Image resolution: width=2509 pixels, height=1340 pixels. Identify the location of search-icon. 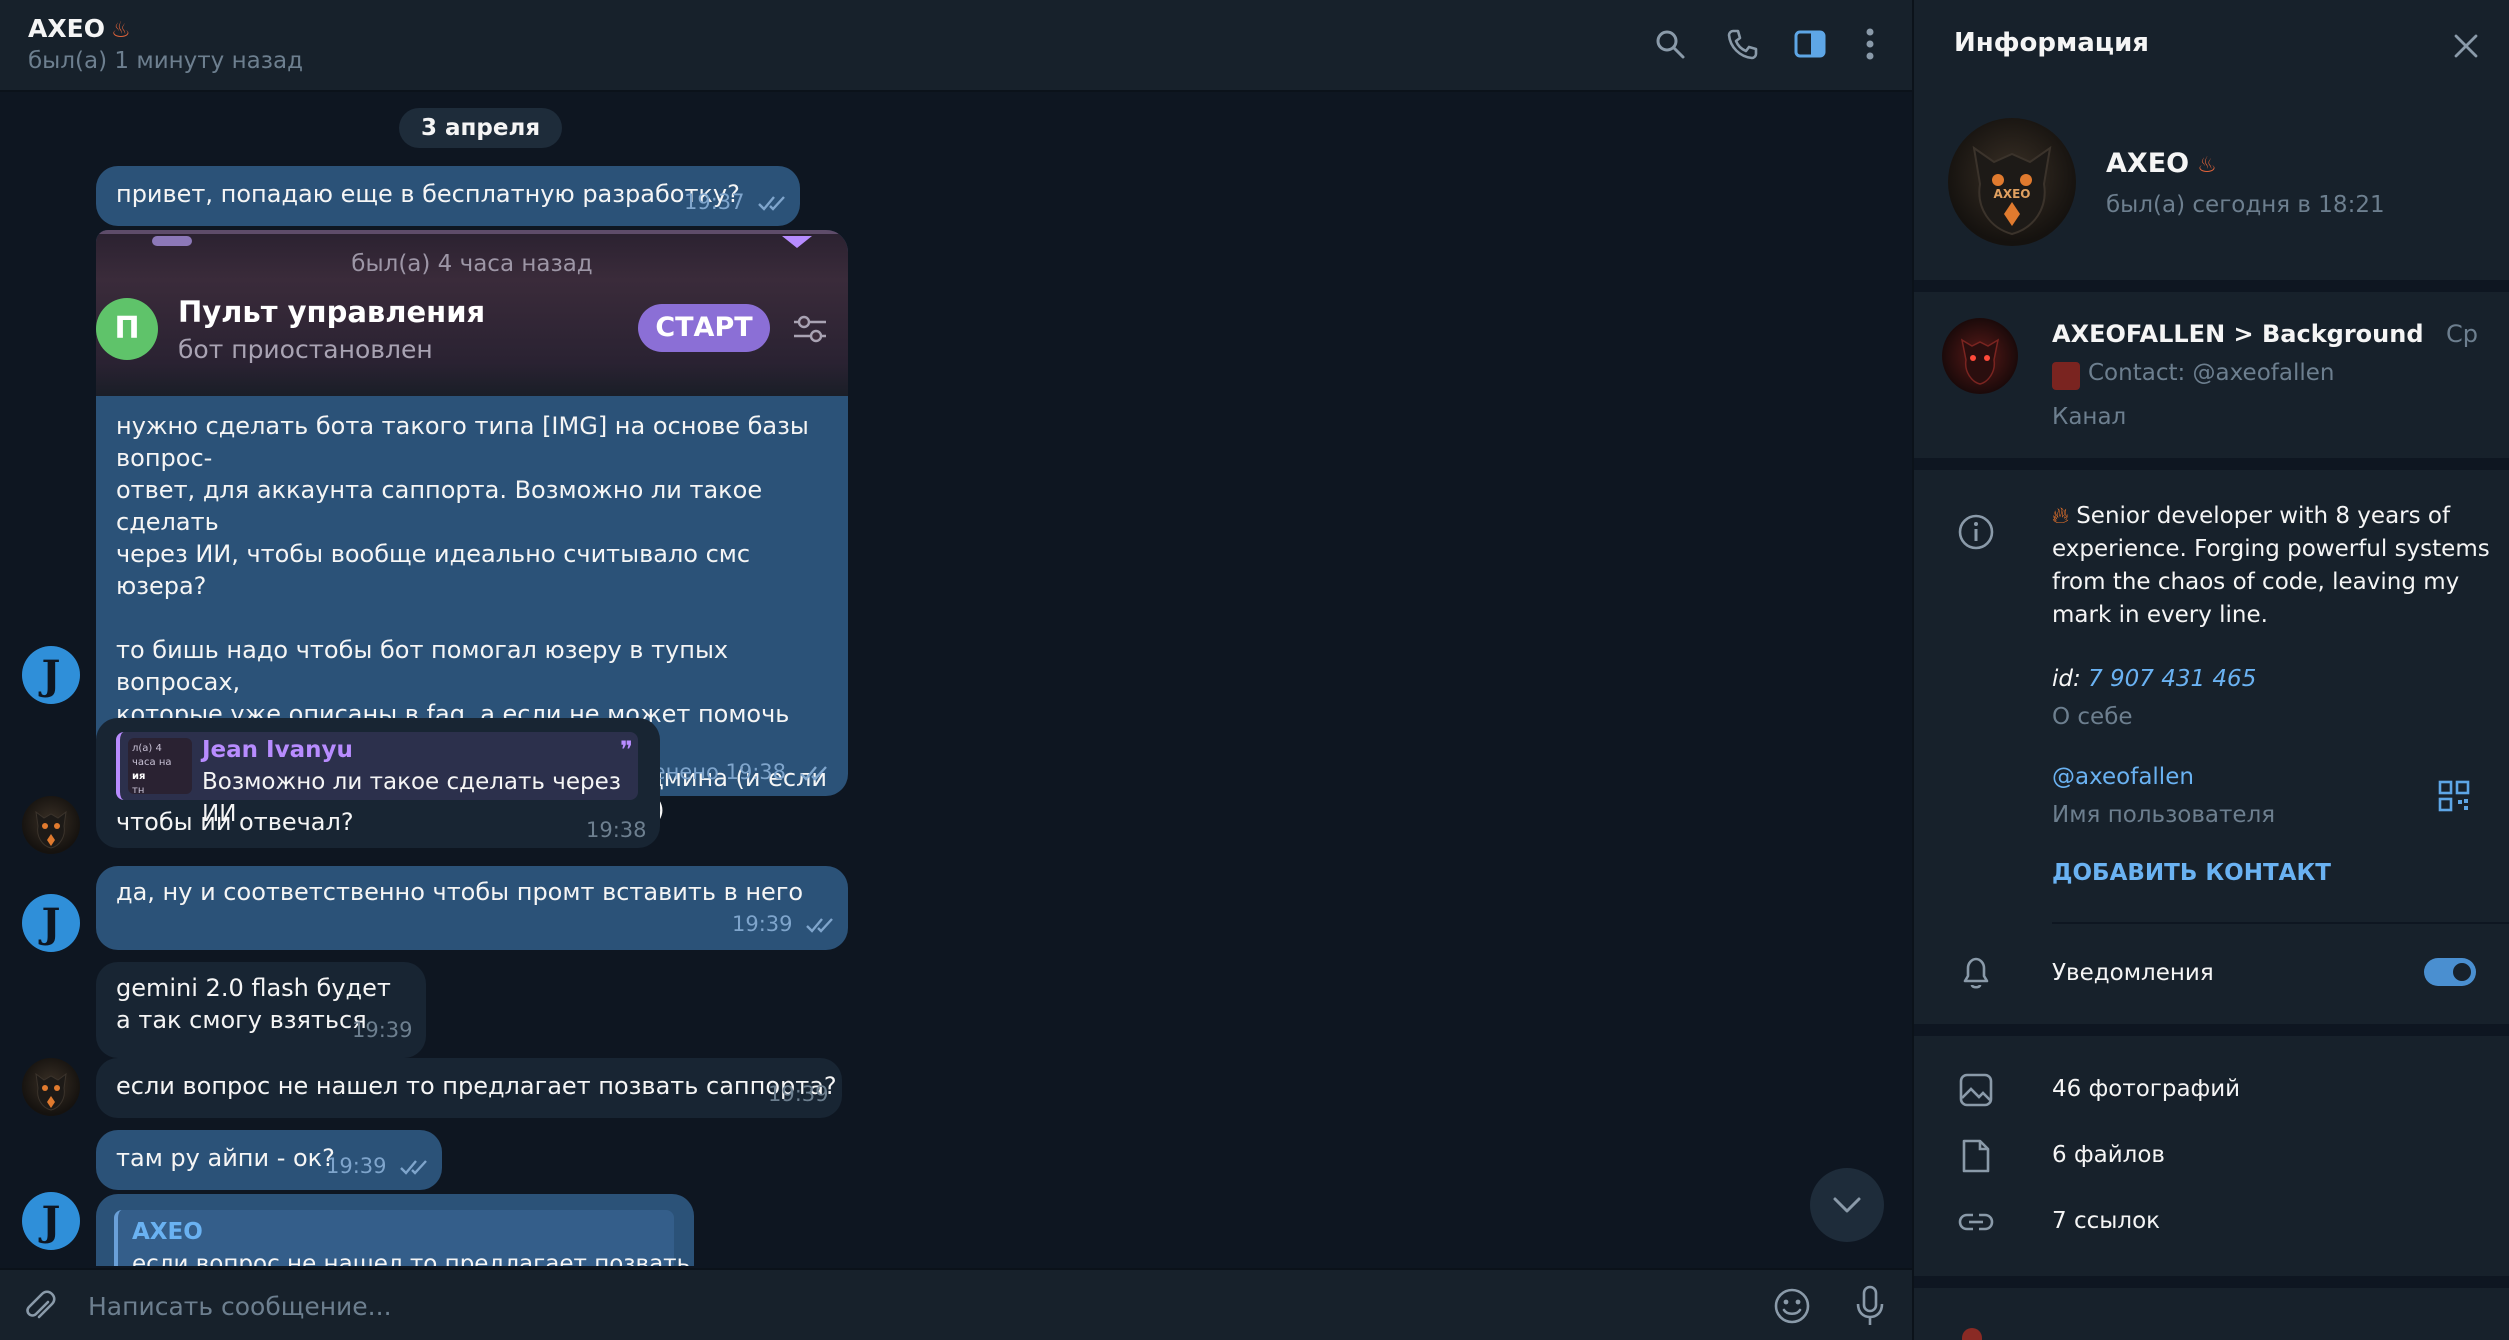
(1670, 44).